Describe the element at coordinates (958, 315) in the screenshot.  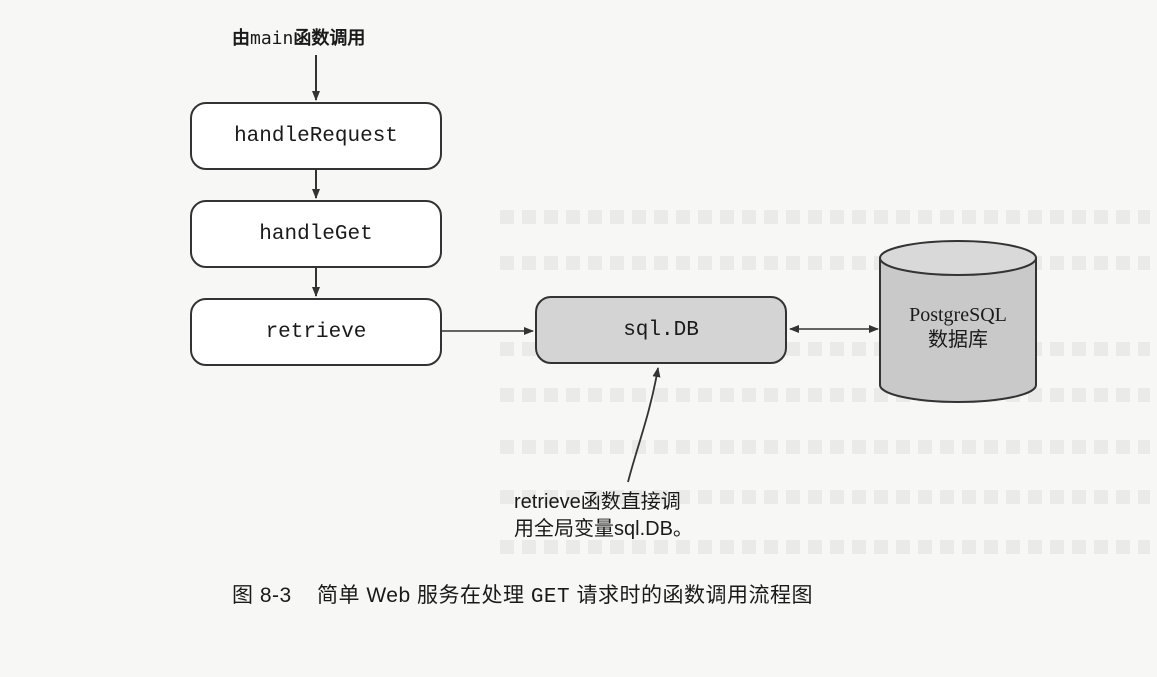
I see `database-name: PostgreSQL` at that location.